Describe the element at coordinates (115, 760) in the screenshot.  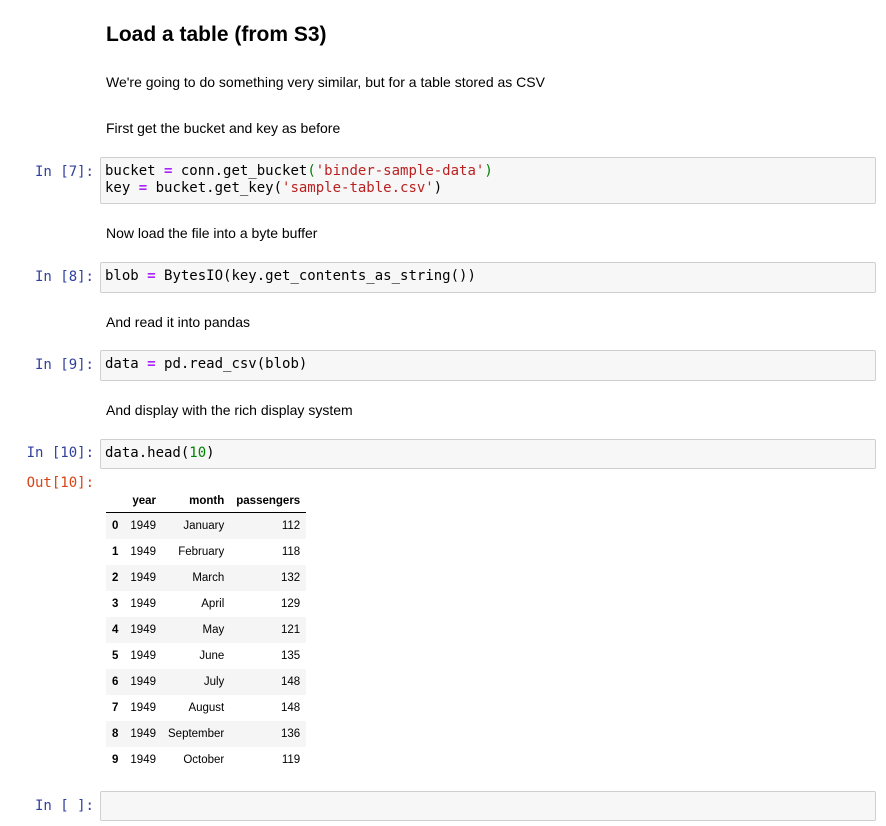
I see `row-index: 9` at that location.